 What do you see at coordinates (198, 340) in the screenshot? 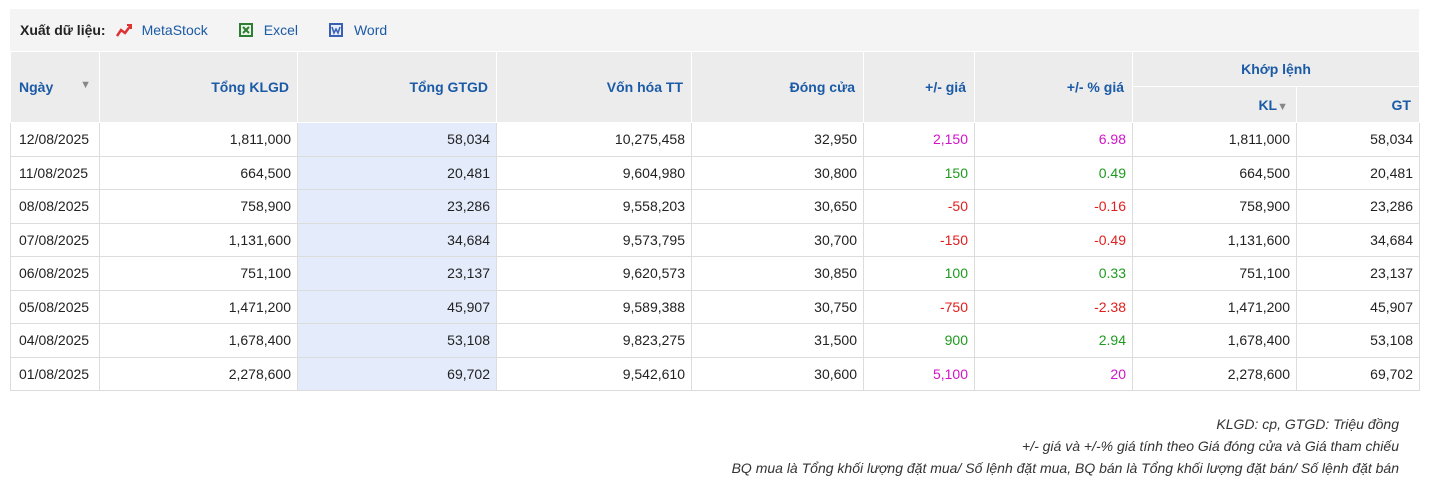
I see `cell-tong-klgd: 1,678,400` at bounding box center [198, 340].